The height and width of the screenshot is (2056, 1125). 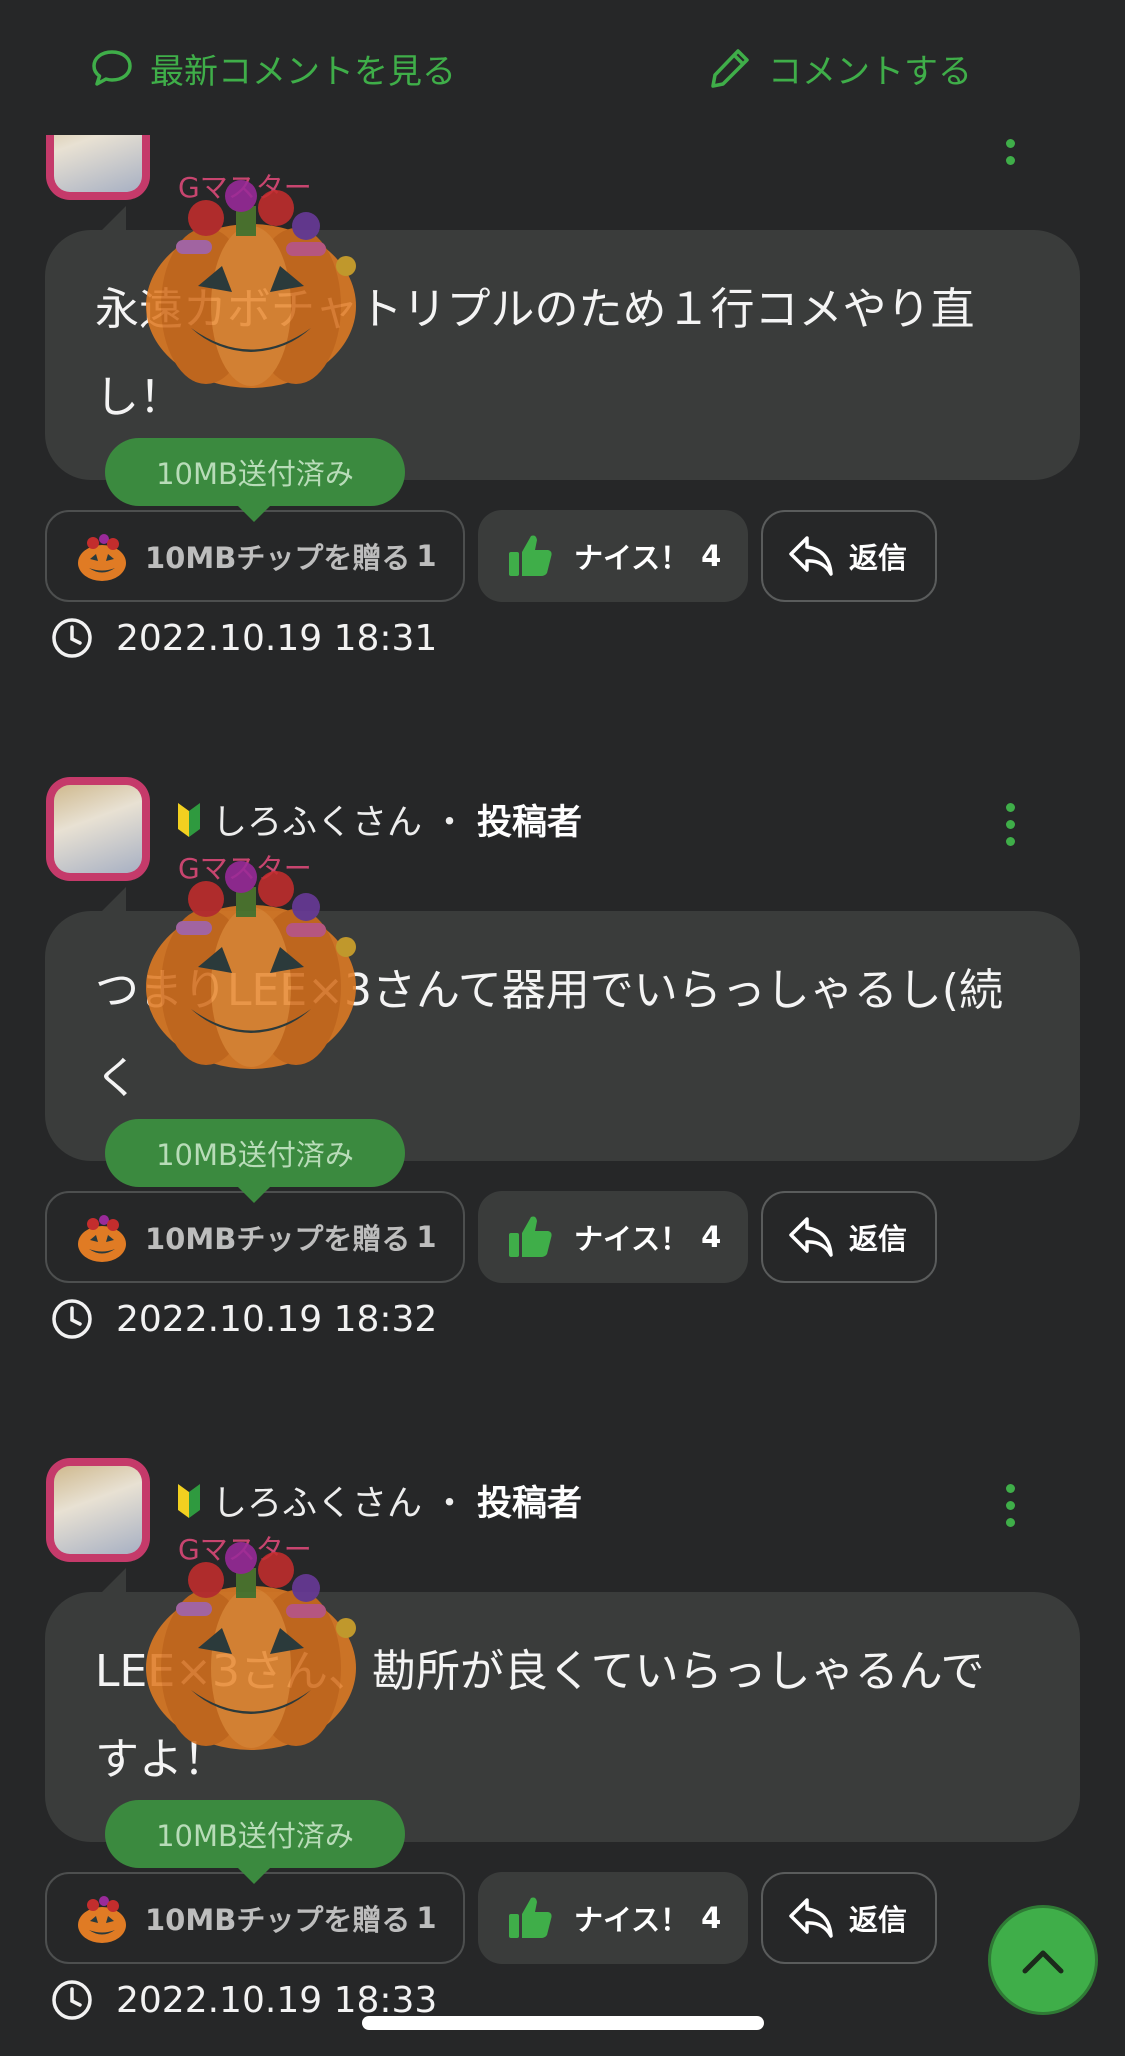 I want to click on pencil-icon, so click(x=730, y=68).